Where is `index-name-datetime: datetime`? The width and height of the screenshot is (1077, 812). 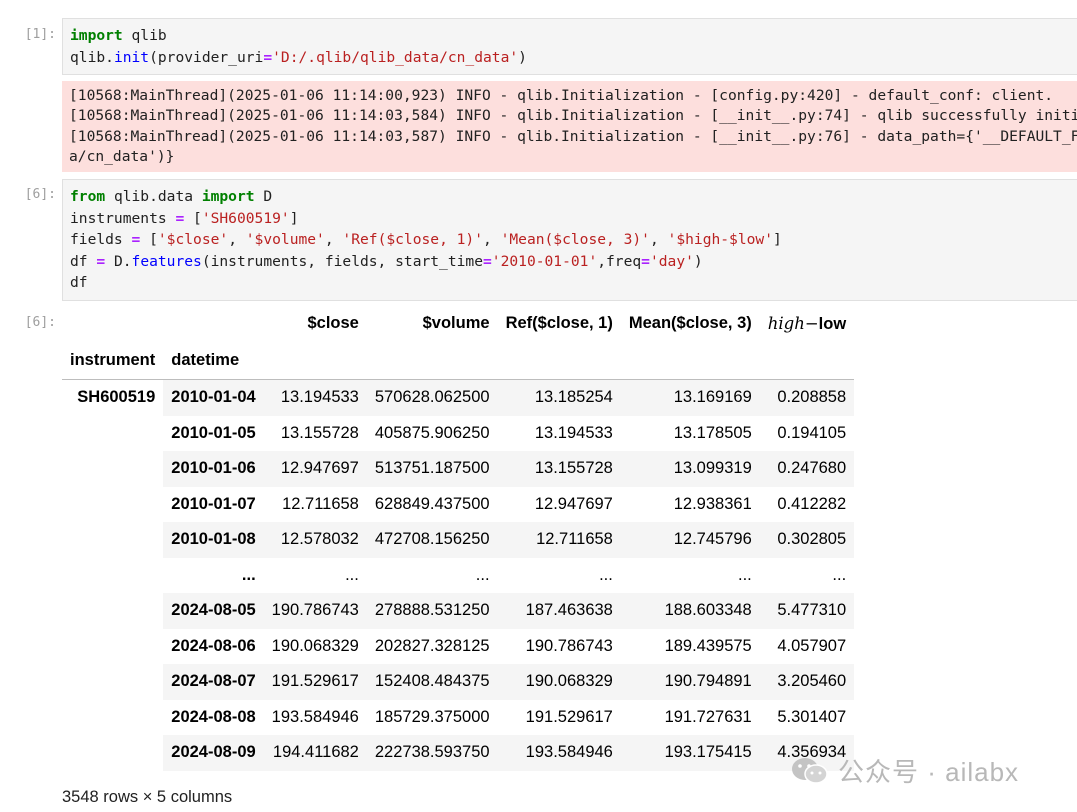 index-name-datetime: datetime is located at coordinates (213, 361).